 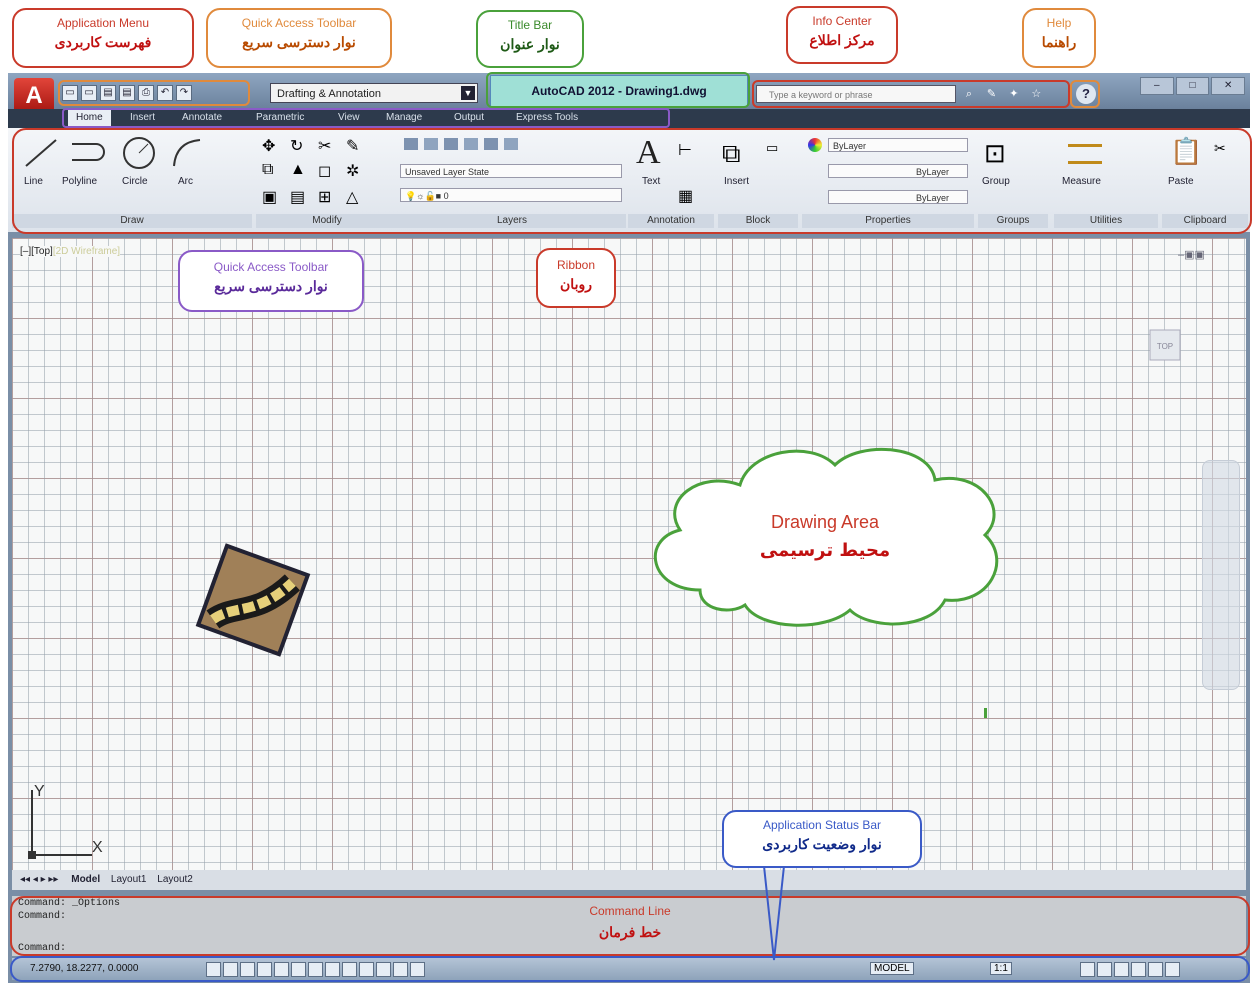 What do you see at coordinates (302, 197) in the screenshot?
I see `scale-icon: ▤` at bounding box center [302, 197].